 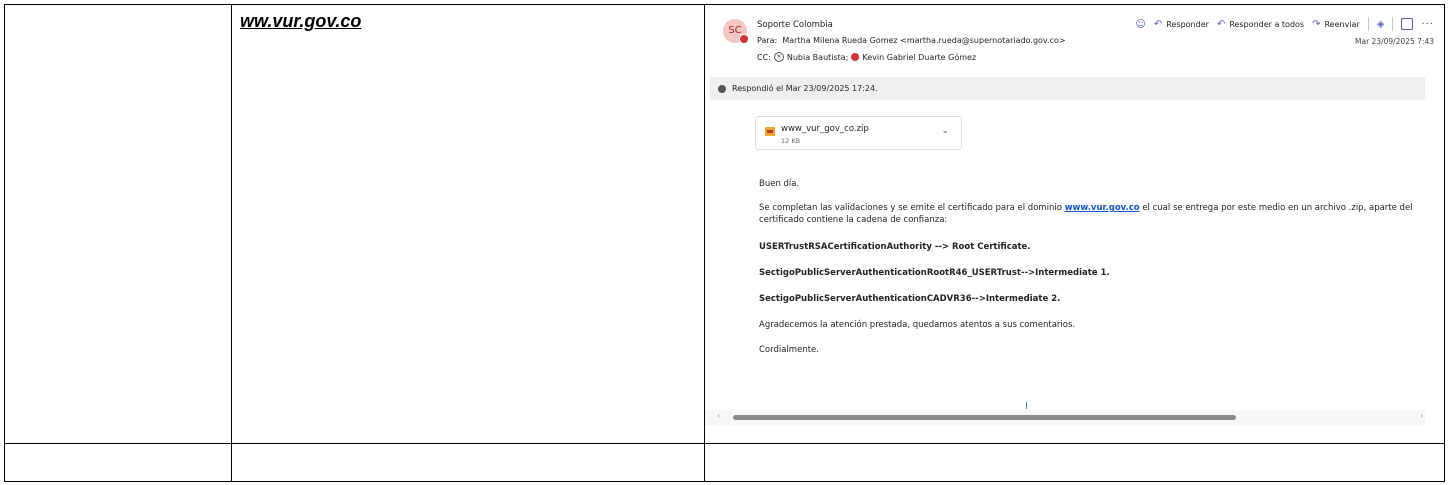 I want to click on forward-icon: ↷, so click(x=1316, y=24).